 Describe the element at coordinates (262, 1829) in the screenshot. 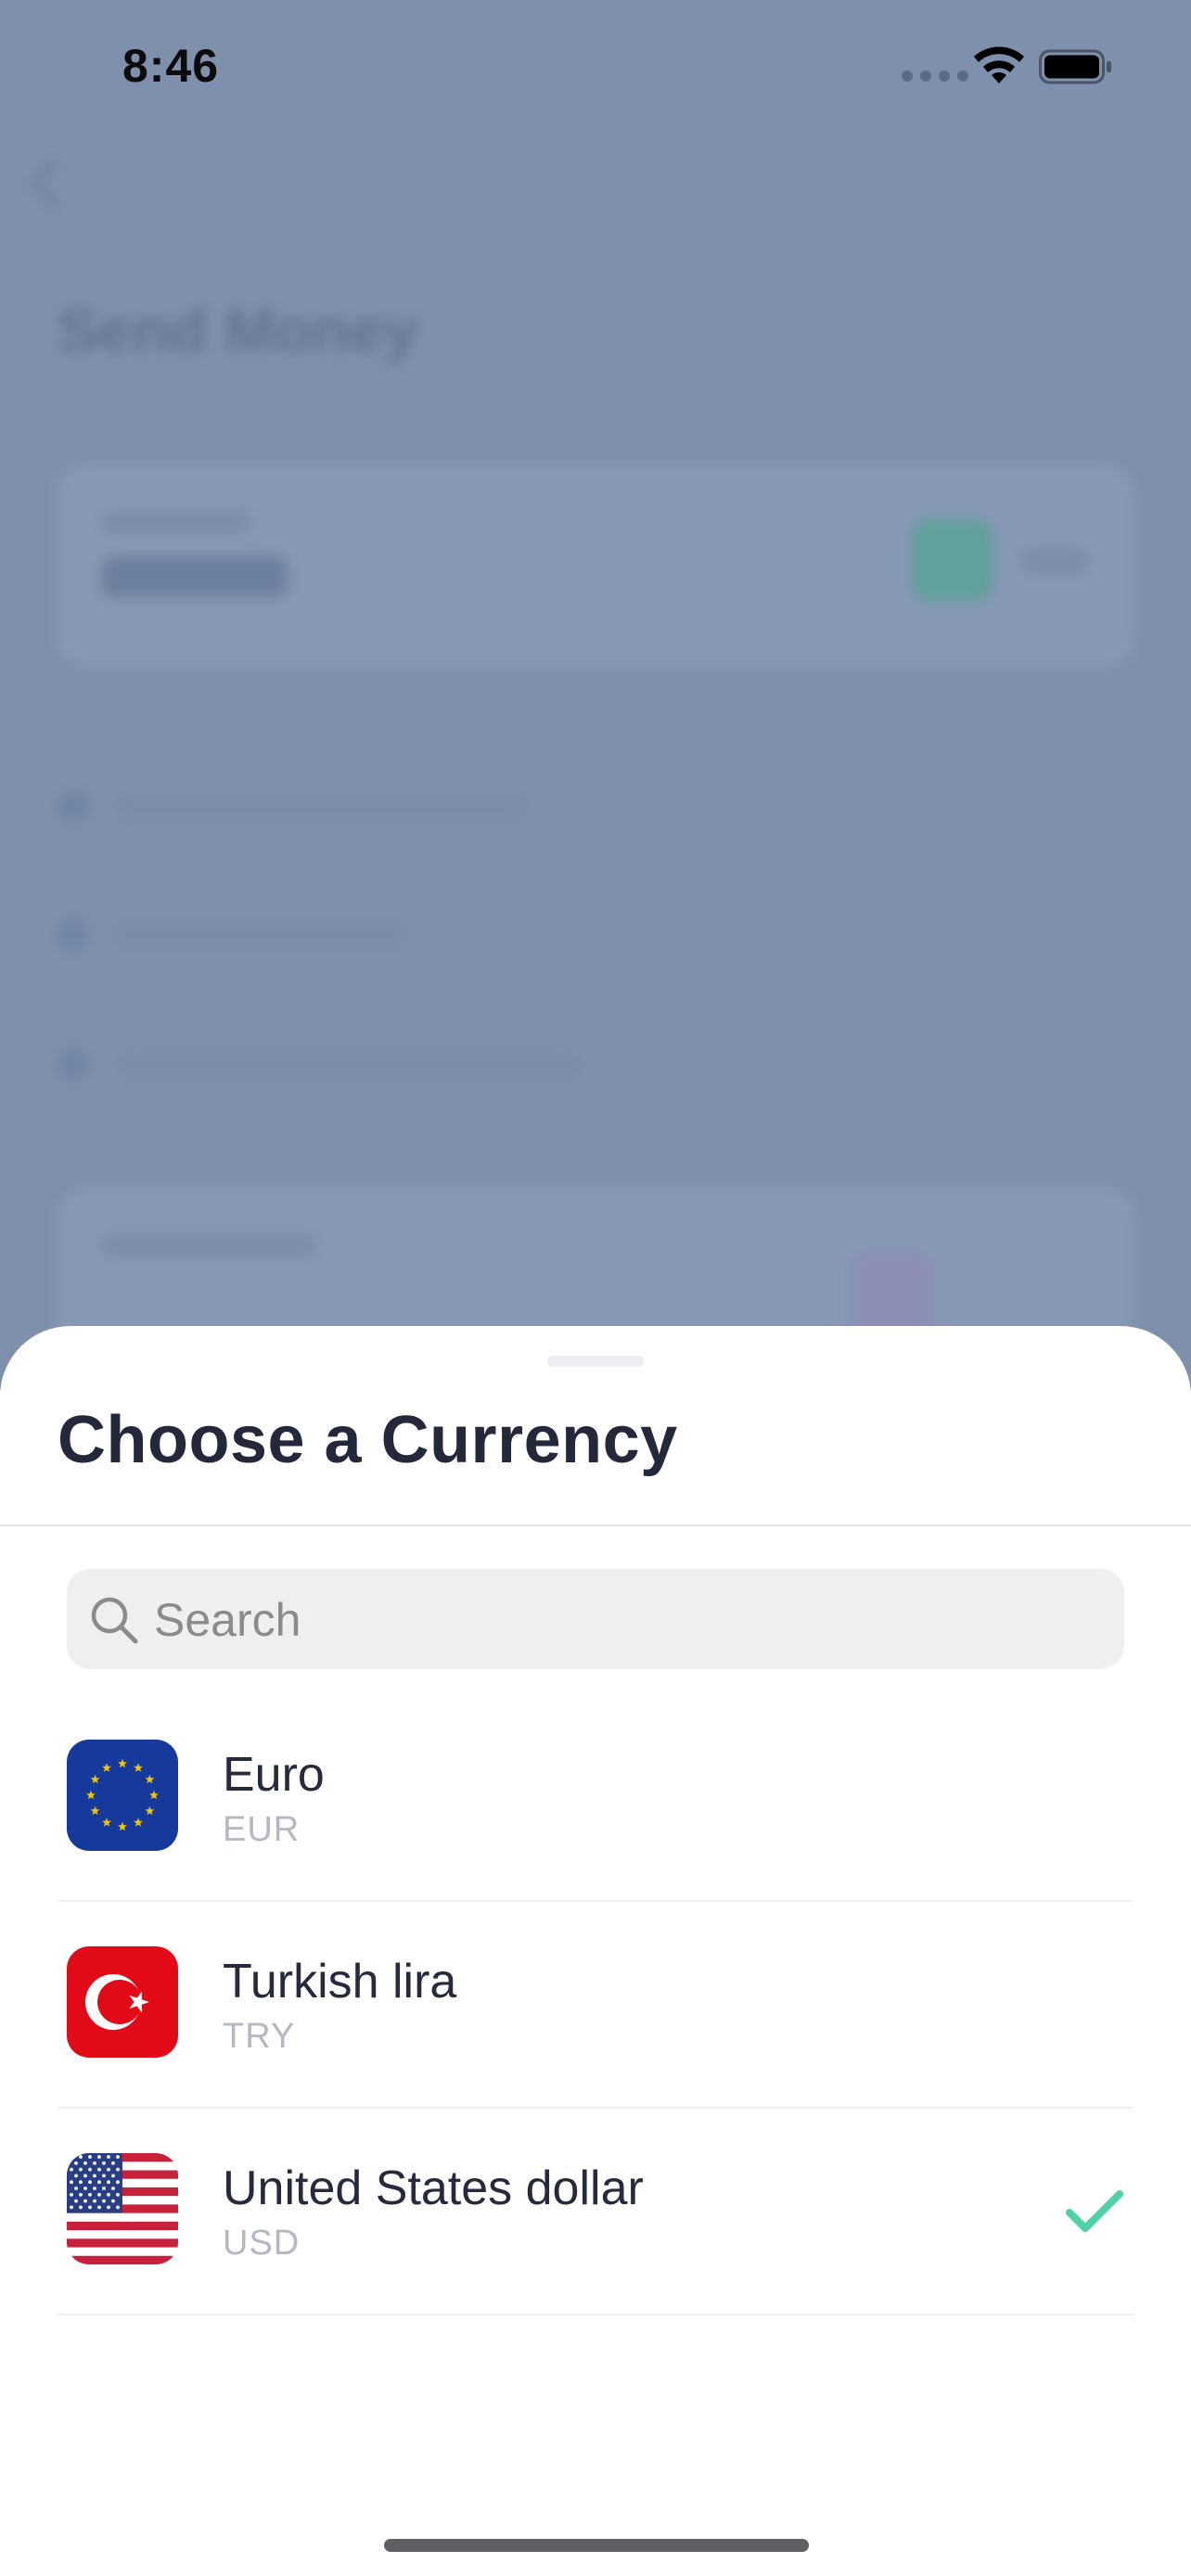

I see `currency-code: EUR` at that location.